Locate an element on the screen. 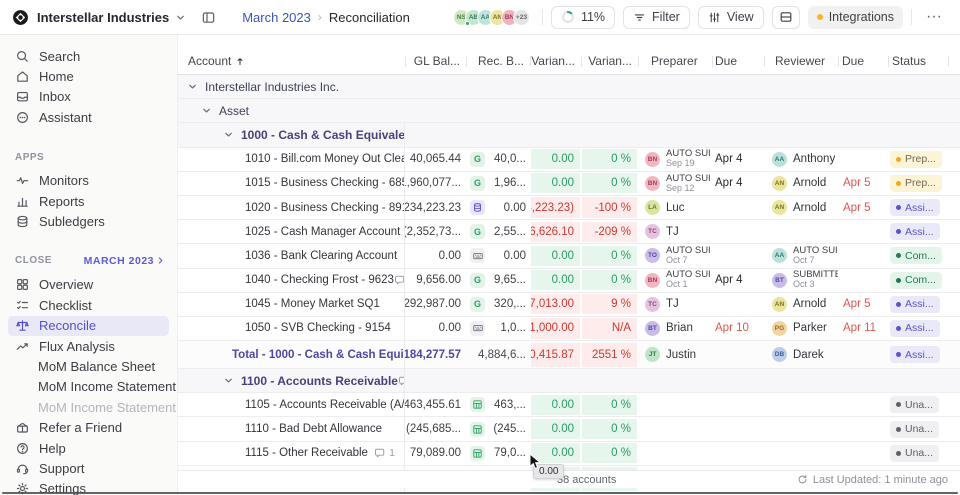 This screenshot has height=495, width=960. breadcrumb-period: March 2023 is located at coordinates (276, 17).